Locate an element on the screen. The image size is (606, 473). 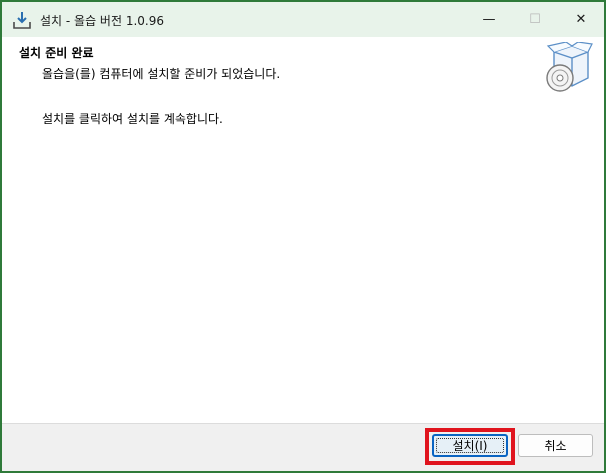
wizard-footer is located at coordinates (303, 447).